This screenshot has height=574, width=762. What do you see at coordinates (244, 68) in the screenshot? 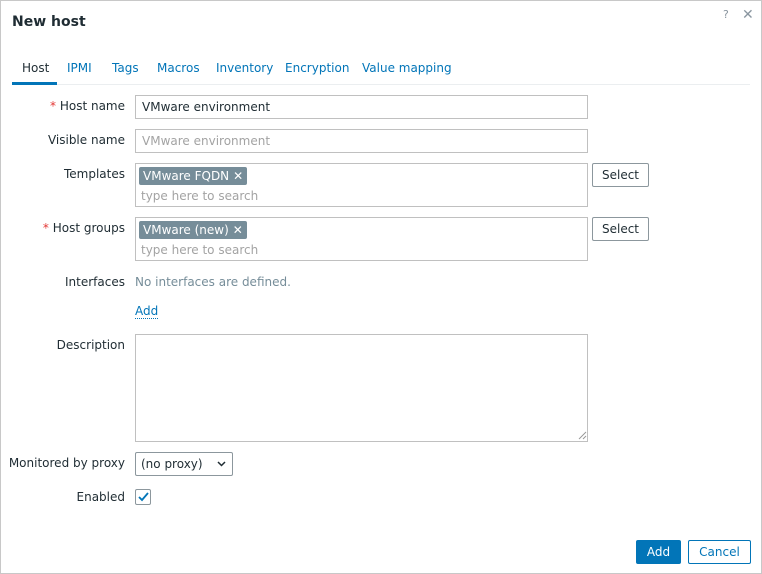
I see `tab-inventory: Inventory` at bounding box center [244, 68].